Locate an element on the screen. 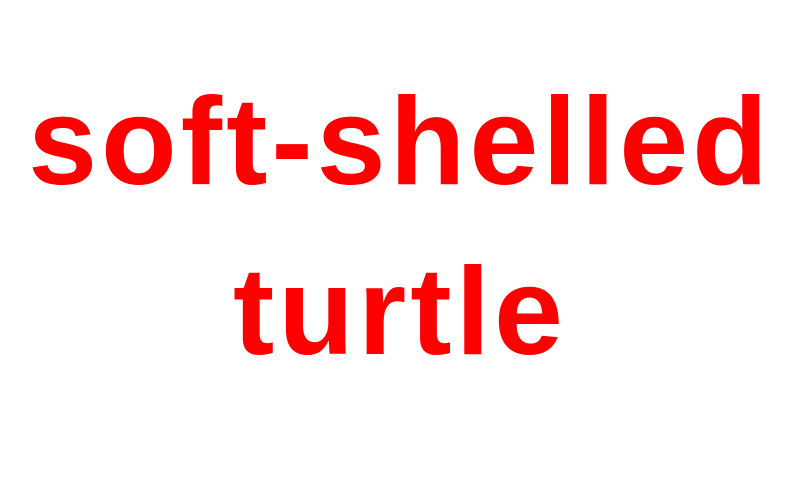  label-line-2: turtle is located at coordinates (400, 312).